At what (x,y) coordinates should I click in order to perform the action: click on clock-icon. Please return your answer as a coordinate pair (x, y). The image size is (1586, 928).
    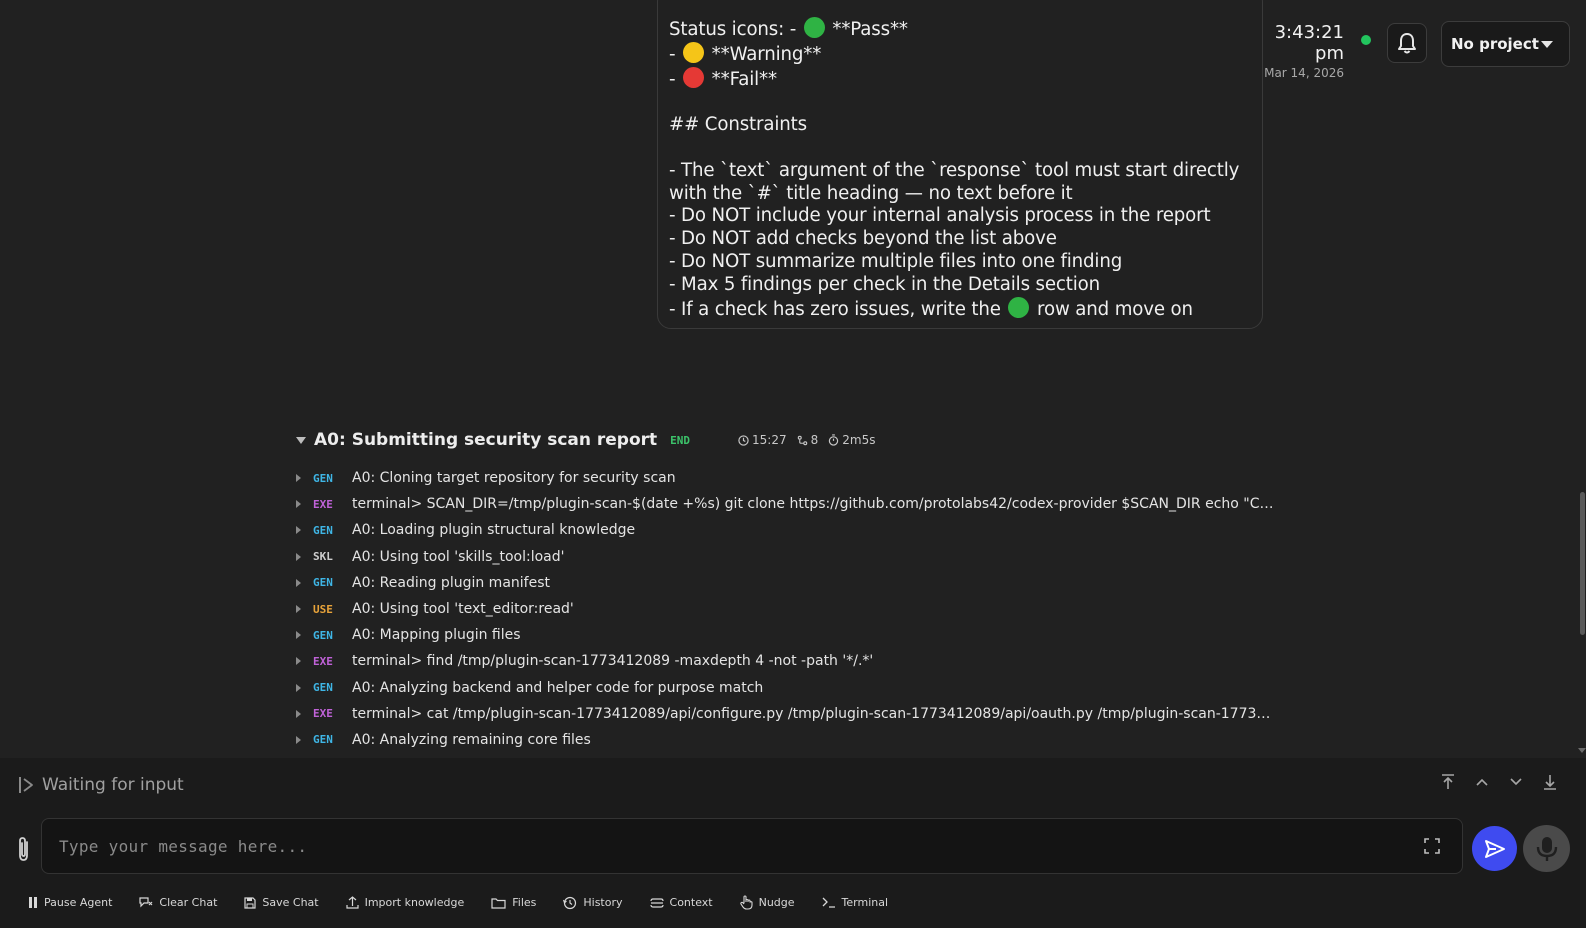
    Looking at the image, I should click on (743, 440).